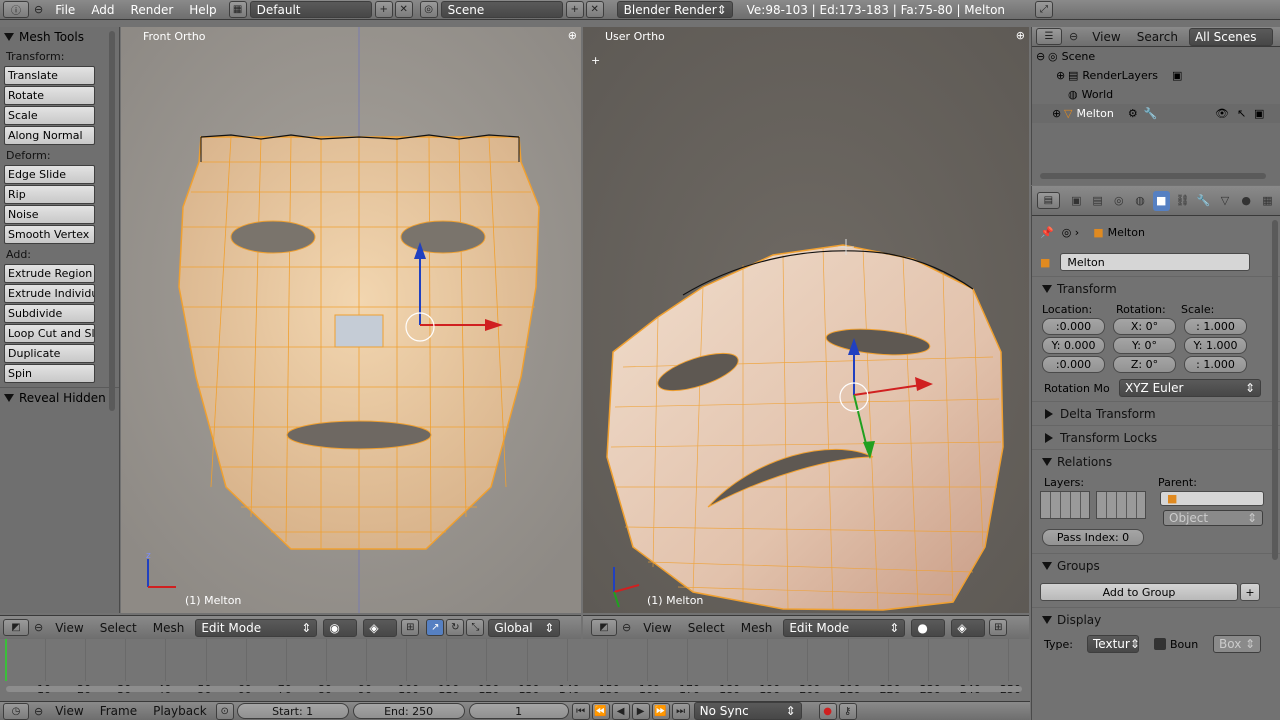 The image size is (1280, 720). What do you see at coordinates (118, 711) in the screenshot?
I see `menu-frame: Frame` at bounding box center [118, 711].